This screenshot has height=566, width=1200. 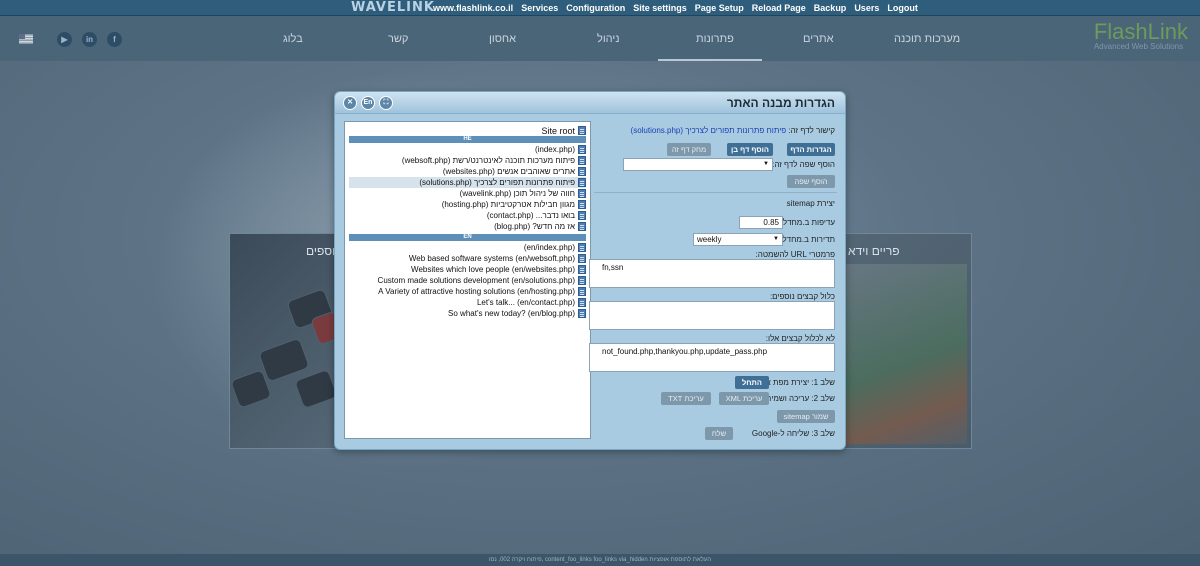 What do you see at coordinates (902, 8) in the screenshot?
I see `admin-menu-logout: Logout` at bounding box center [902, 8].